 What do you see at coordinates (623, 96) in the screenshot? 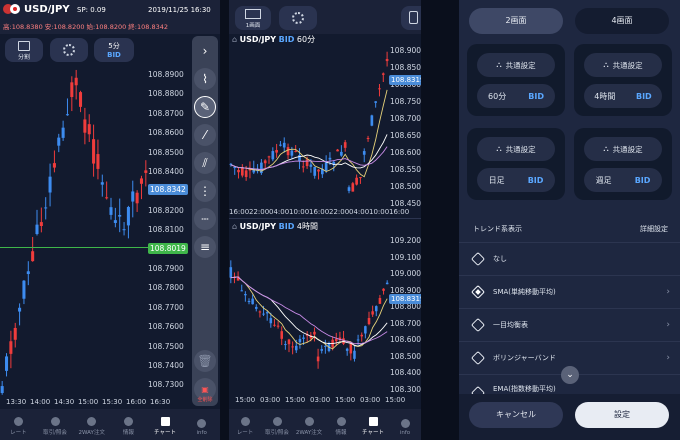
I see `timeframe-button-2: 4時間 BID` at bounding box center [623, 96].